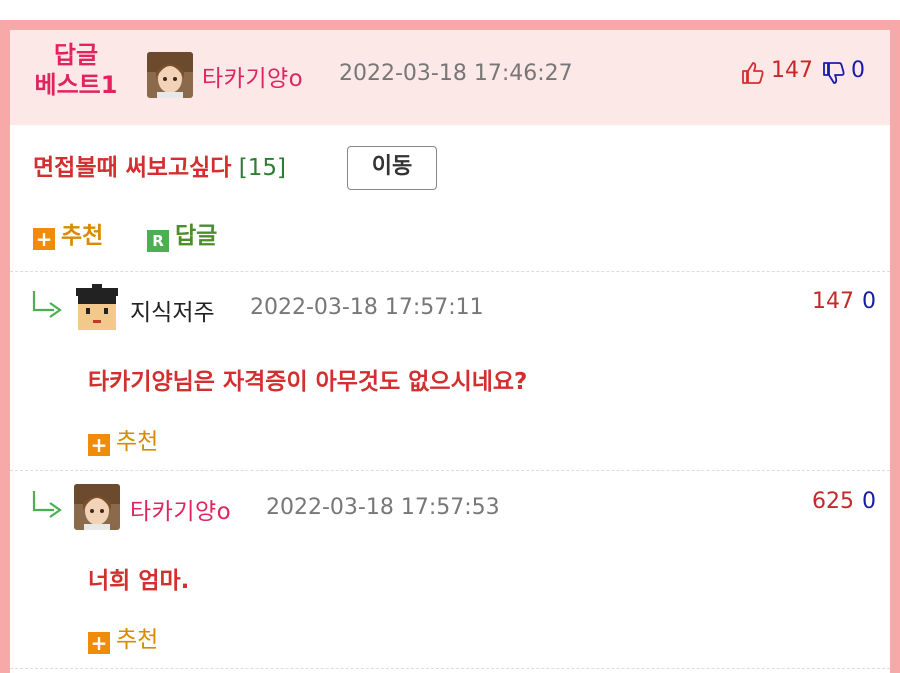  What do you see at coordinates (76, 55) in the screenshot?
I see `best-badge-line1: 답글` at bounding box center [76, 55].